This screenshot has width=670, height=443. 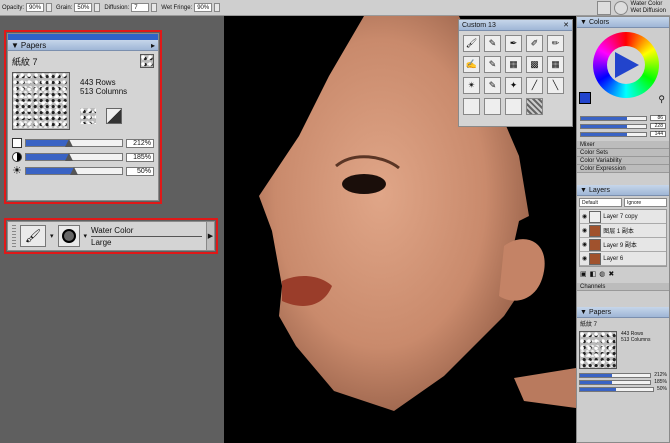 What do you see at coordinates (603, 8) in the screenshot?
I see `brush-category-icon` at bounding box center [603, 8].